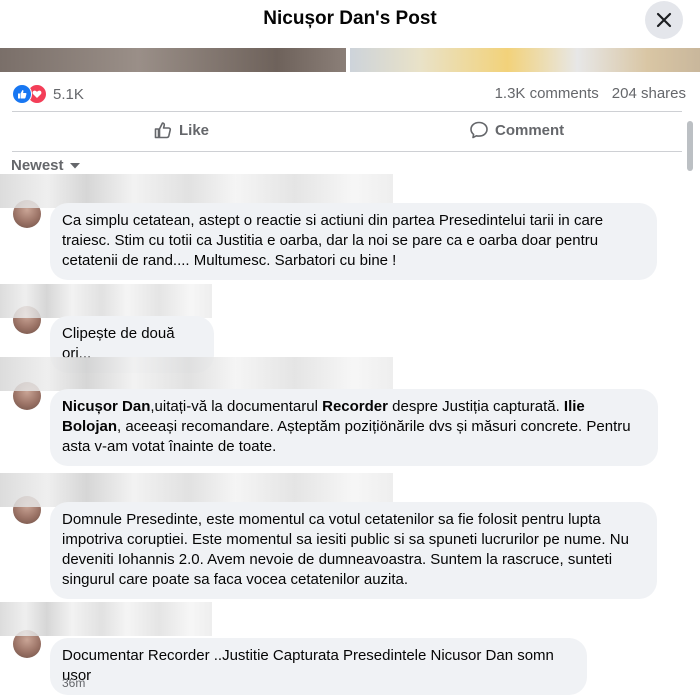 This screenshot has height=696, width=700. I want to click on post-photo-right, so click(525, 60).